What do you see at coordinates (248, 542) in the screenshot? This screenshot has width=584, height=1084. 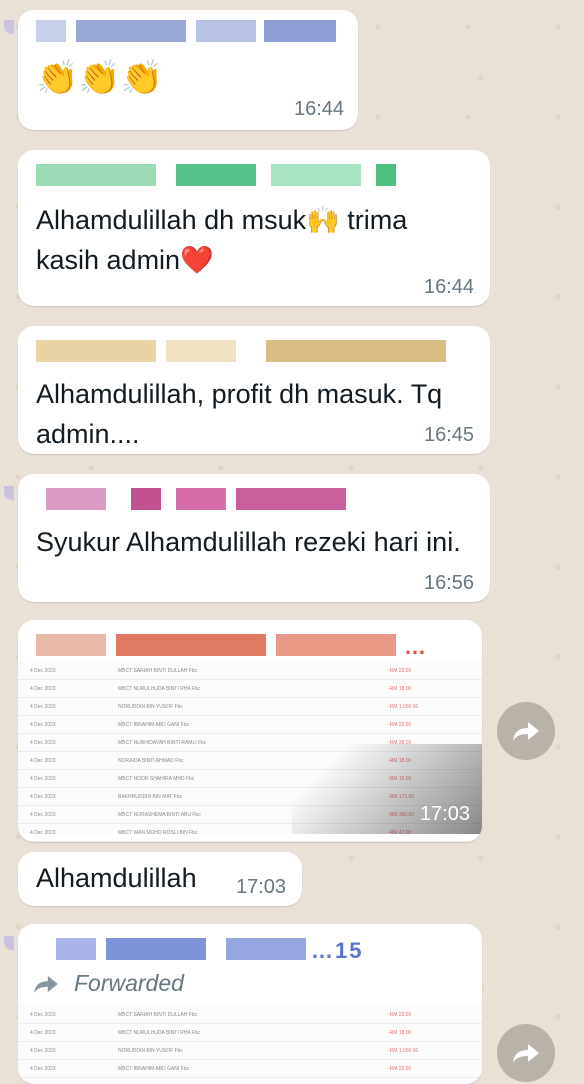 I see `message-text: Syukur Alhamdulillah rezeki hari ini.` at bounding box center [248, 542].